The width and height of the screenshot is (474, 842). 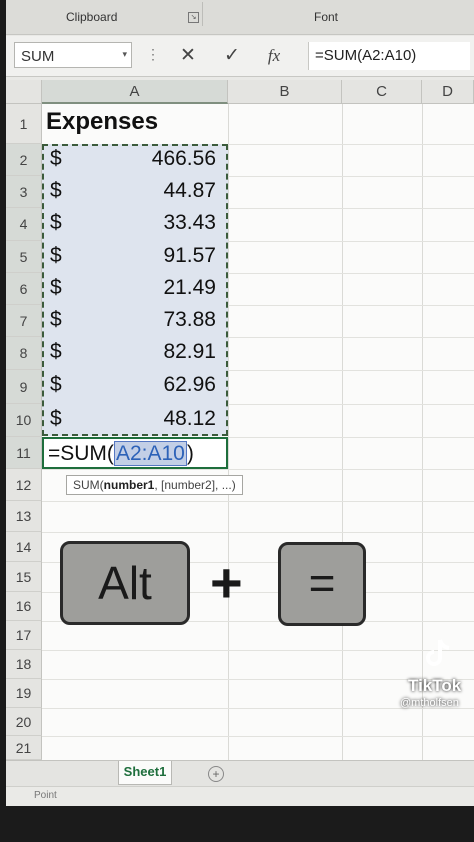 I want to click on row-header: 10, so click(x=24, y=420).